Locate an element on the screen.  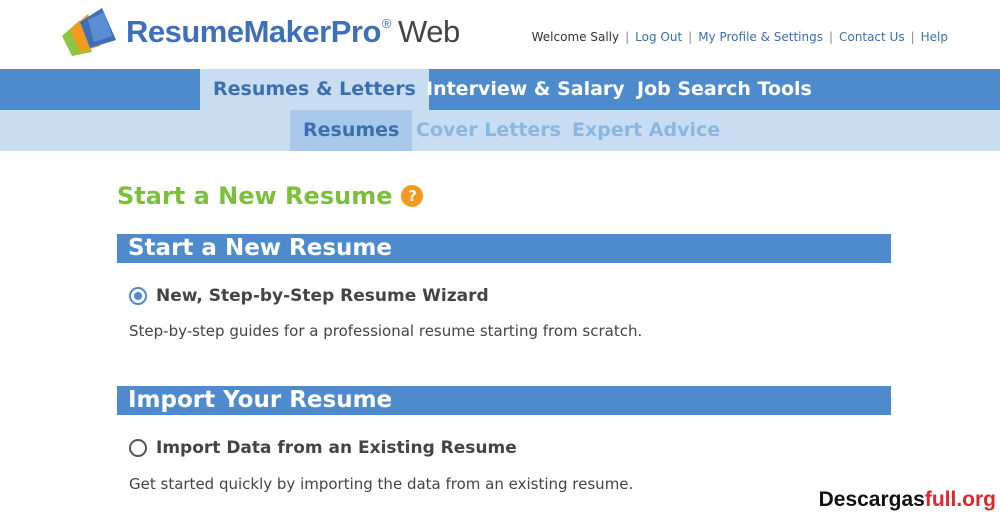
subnav-cover-letters: Cover Letters is located at coordinates (488, 130).